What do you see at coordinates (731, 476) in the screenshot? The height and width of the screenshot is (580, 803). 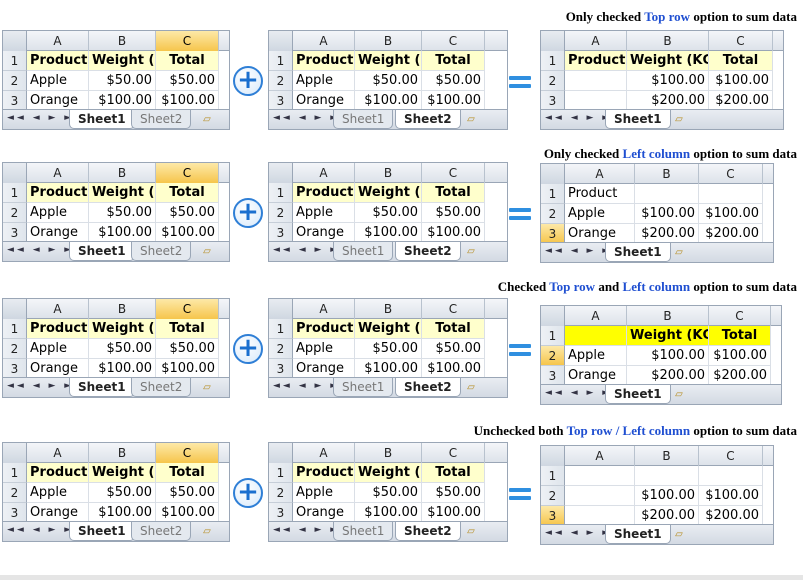 I see `cell-c1` at bounding box center [731, 476].